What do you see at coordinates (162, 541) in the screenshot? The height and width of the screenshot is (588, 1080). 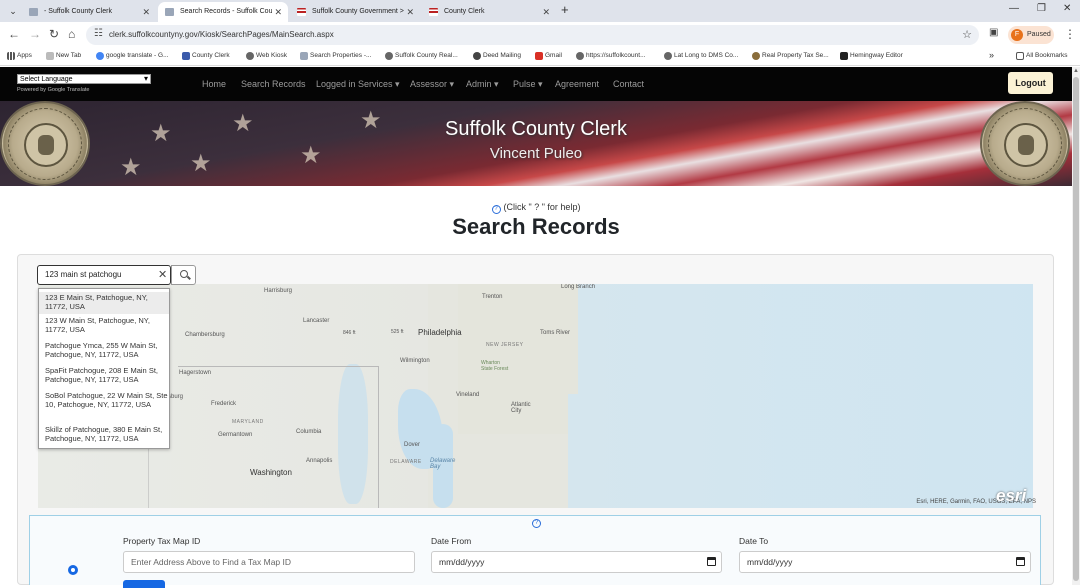 I see `tax-map-label: Property Tax Map ID` at bounding box center [162, 541].